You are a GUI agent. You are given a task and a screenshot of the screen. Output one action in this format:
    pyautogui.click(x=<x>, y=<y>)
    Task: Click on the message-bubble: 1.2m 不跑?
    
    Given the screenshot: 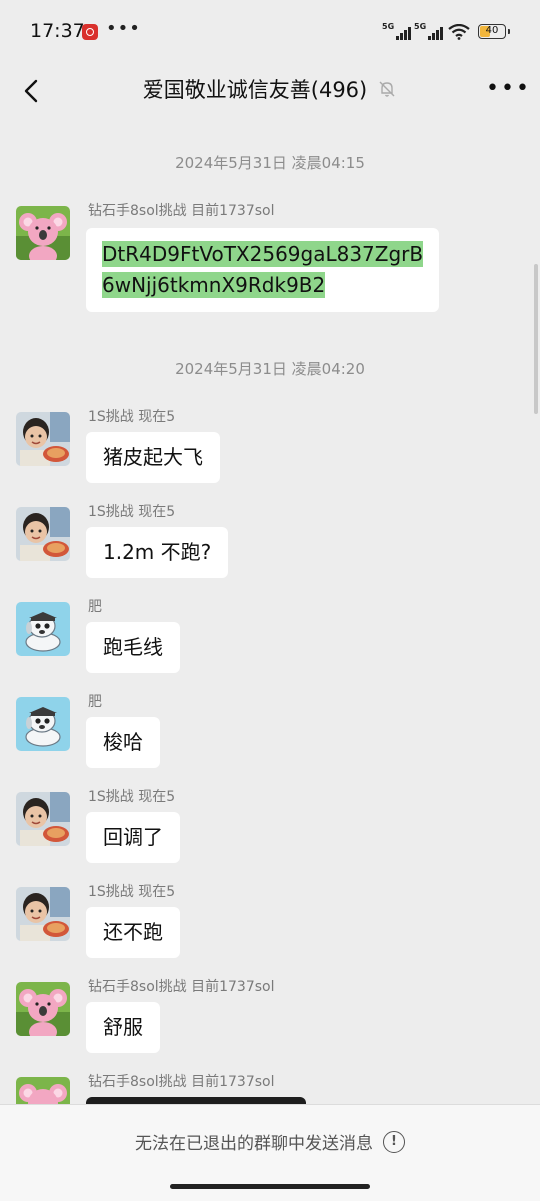 What is the action you would take?
    pyautogui.click(x=157, y=552)
    